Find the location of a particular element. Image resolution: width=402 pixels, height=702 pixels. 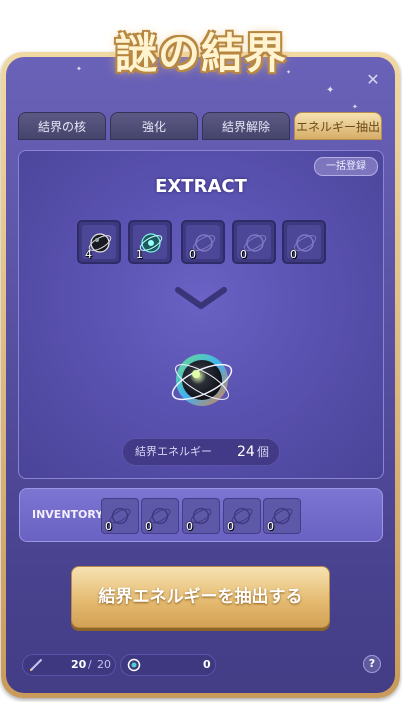

inventory-label: INVENTORY is located at coordinates (68, 514).